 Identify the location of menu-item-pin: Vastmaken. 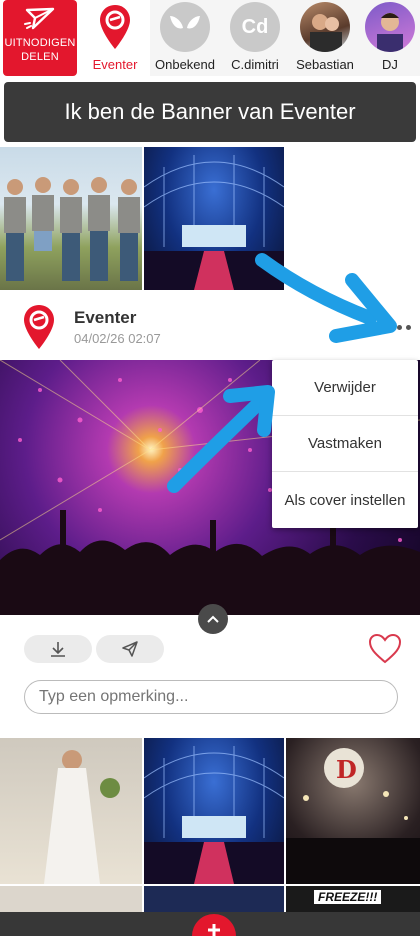
(345, 444).